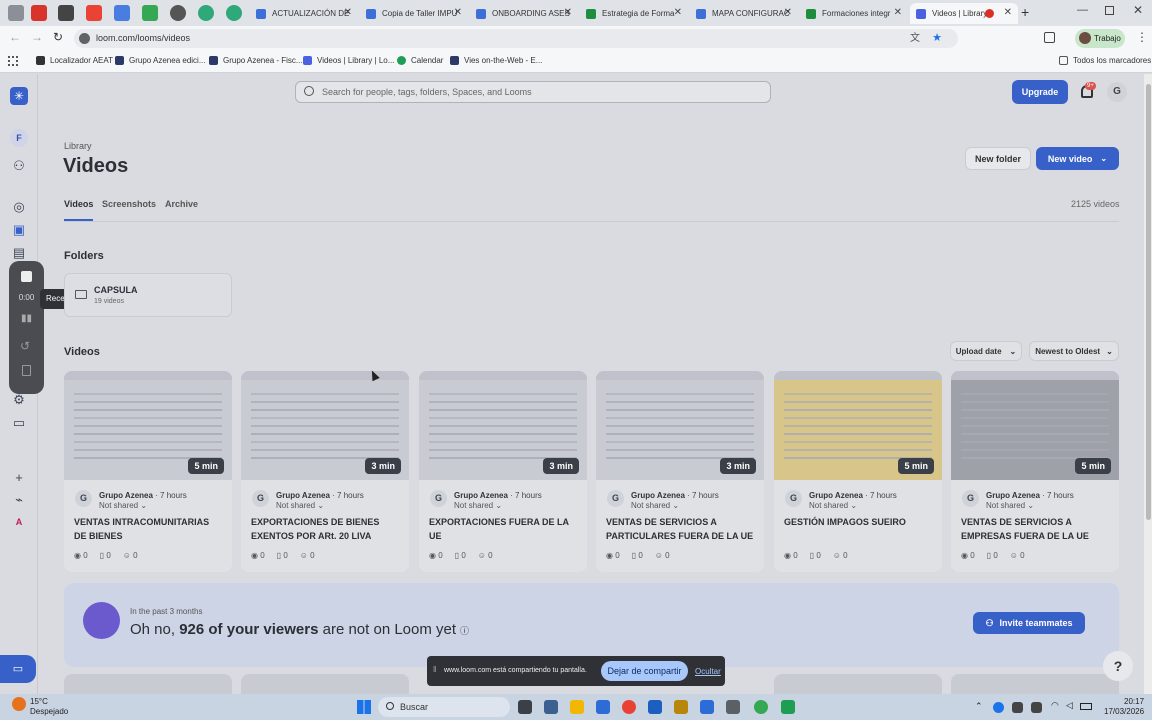  What do you see at coordinates (1017, 707) in the screenshot?
I see `tray-icon` at bounding box center [1017, 707].